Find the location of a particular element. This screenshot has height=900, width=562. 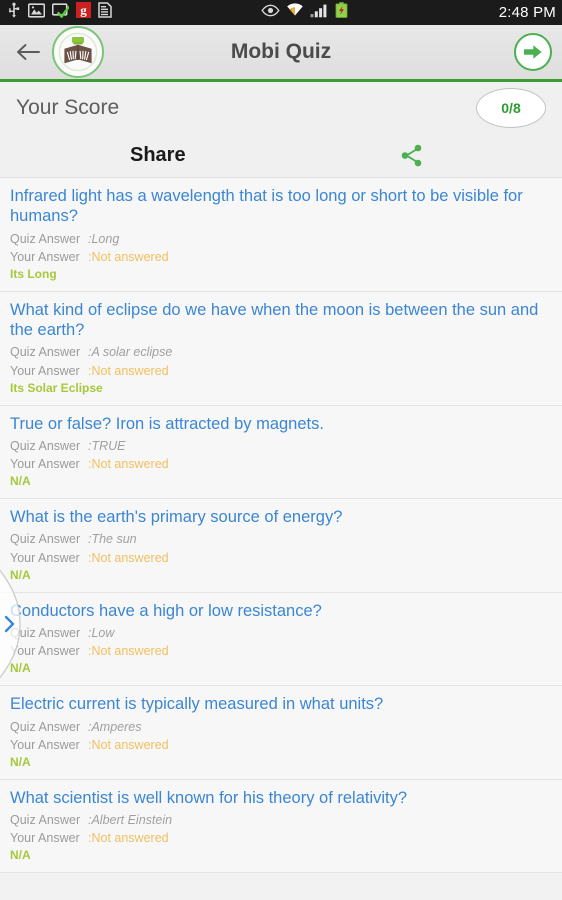

quiz-answer-value: :A solar eclipse is located at coordinates (130, 352).